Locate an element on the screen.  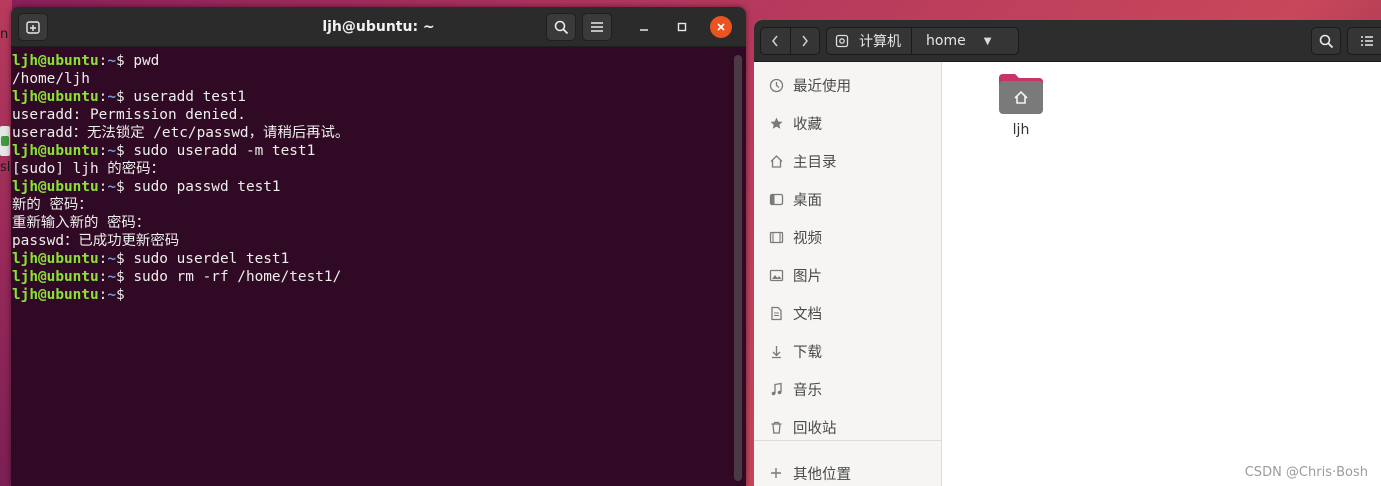
terminal-command-line: ljh@ubuntu:~$ pwd is located at coordinates (372, 61).